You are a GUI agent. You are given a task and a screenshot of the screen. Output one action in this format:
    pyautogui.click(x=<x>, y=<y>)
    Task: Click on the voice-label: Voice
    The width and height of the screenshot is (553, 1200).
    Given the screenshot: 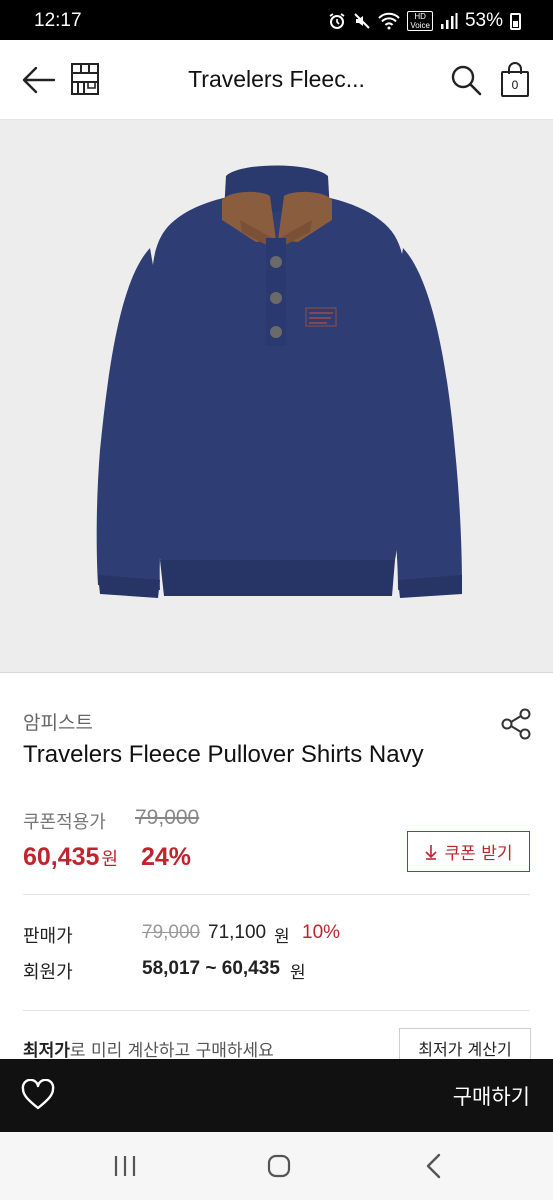 What is the action you would take?
    pyautogui.click(x=420, y=25)
    